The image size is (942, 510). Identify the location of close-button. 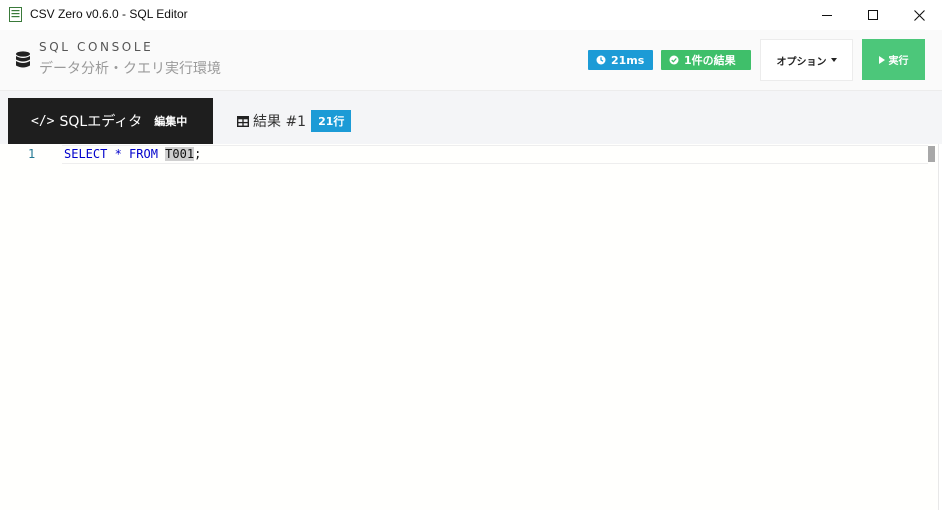
(919, 15).